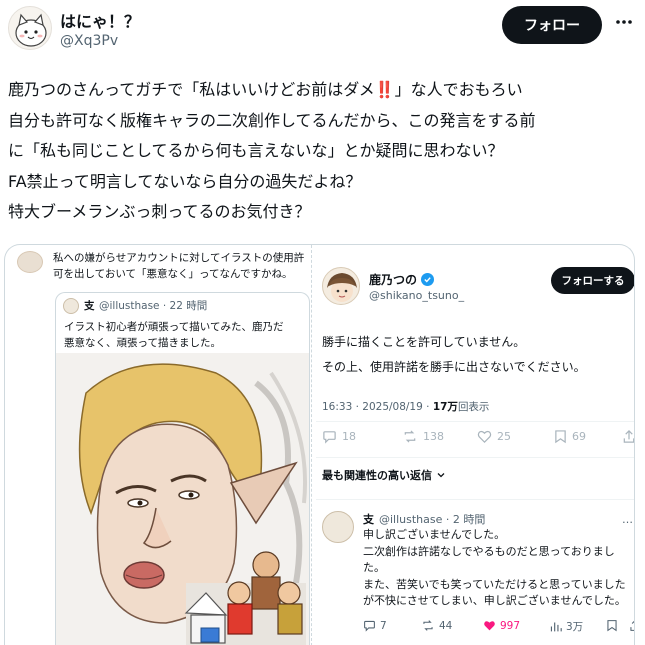  I want to click on right-post-avatar, so click(341, 286).